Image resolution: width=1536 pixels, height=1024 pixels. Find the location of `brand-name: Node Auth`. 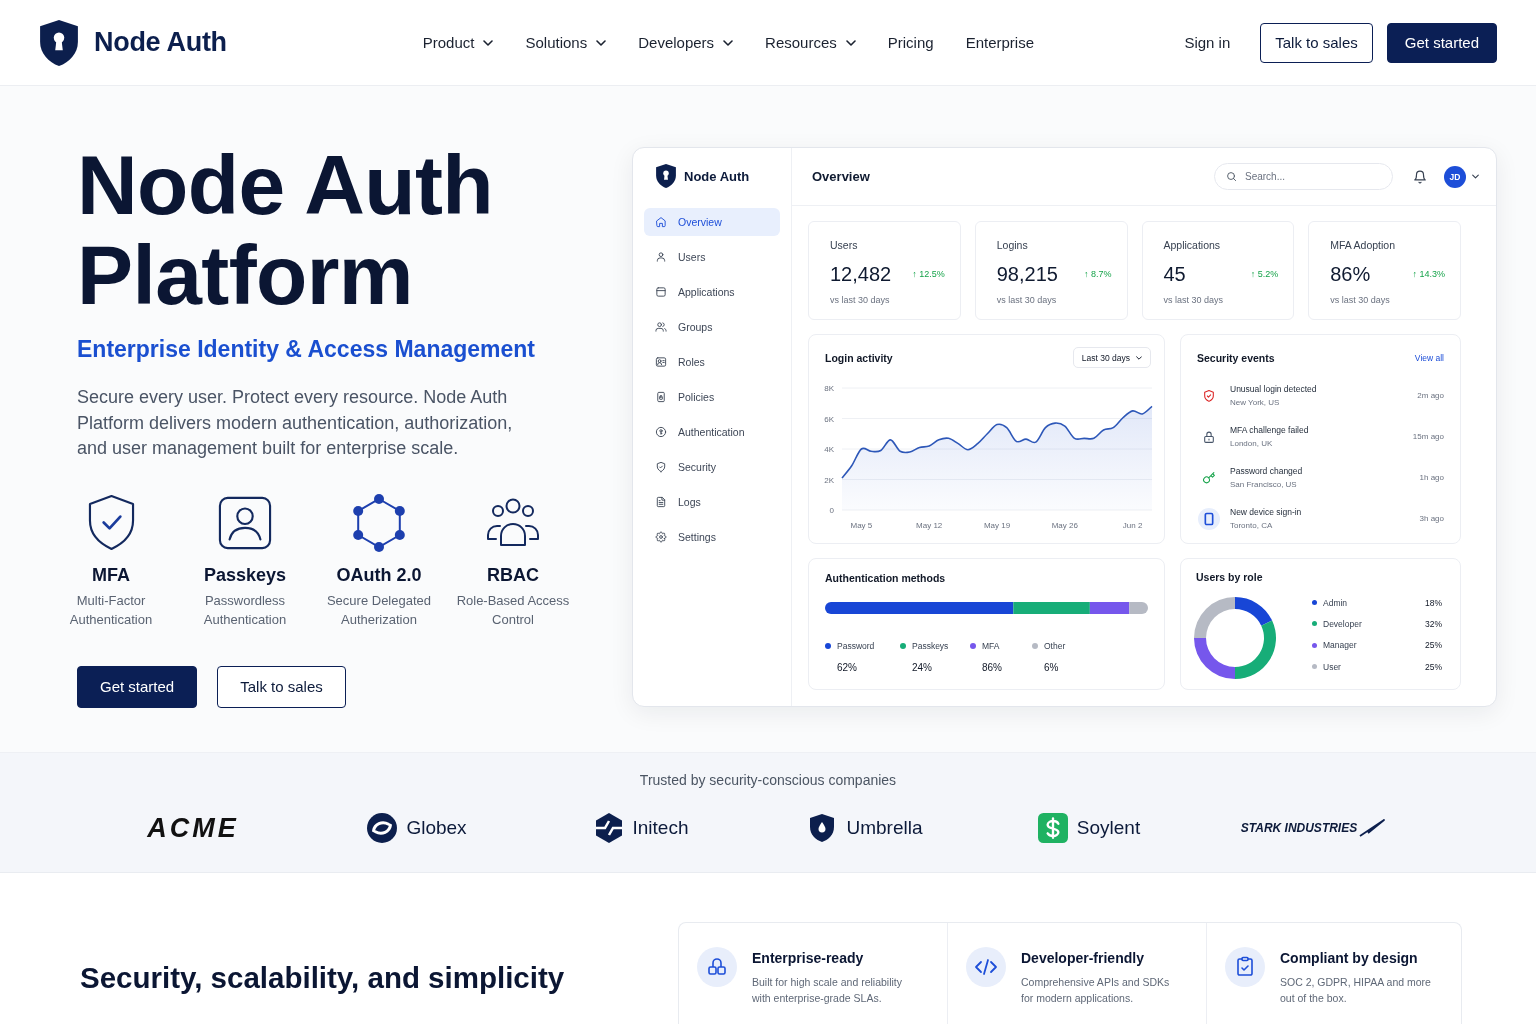

brand-name: Node Auth is located at coordinates (160, 42).